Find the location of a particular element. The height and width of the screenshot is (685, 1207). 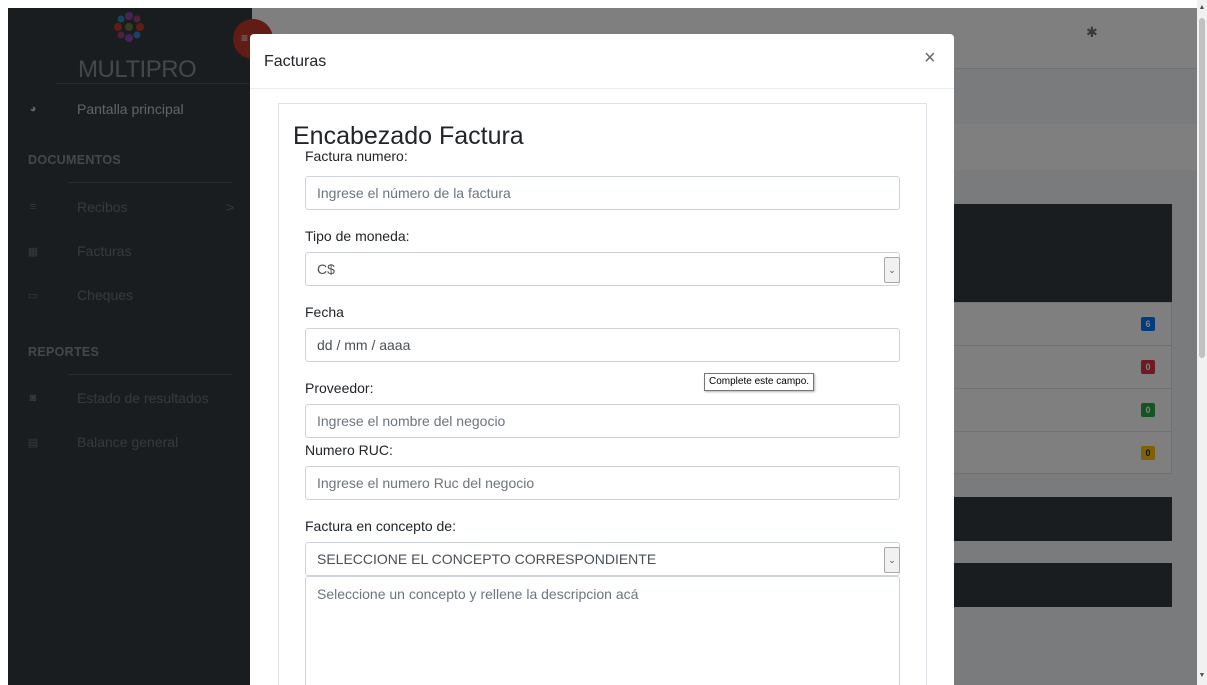

scroll-up-icon: ▲ is located at coordinates (1202, 9).